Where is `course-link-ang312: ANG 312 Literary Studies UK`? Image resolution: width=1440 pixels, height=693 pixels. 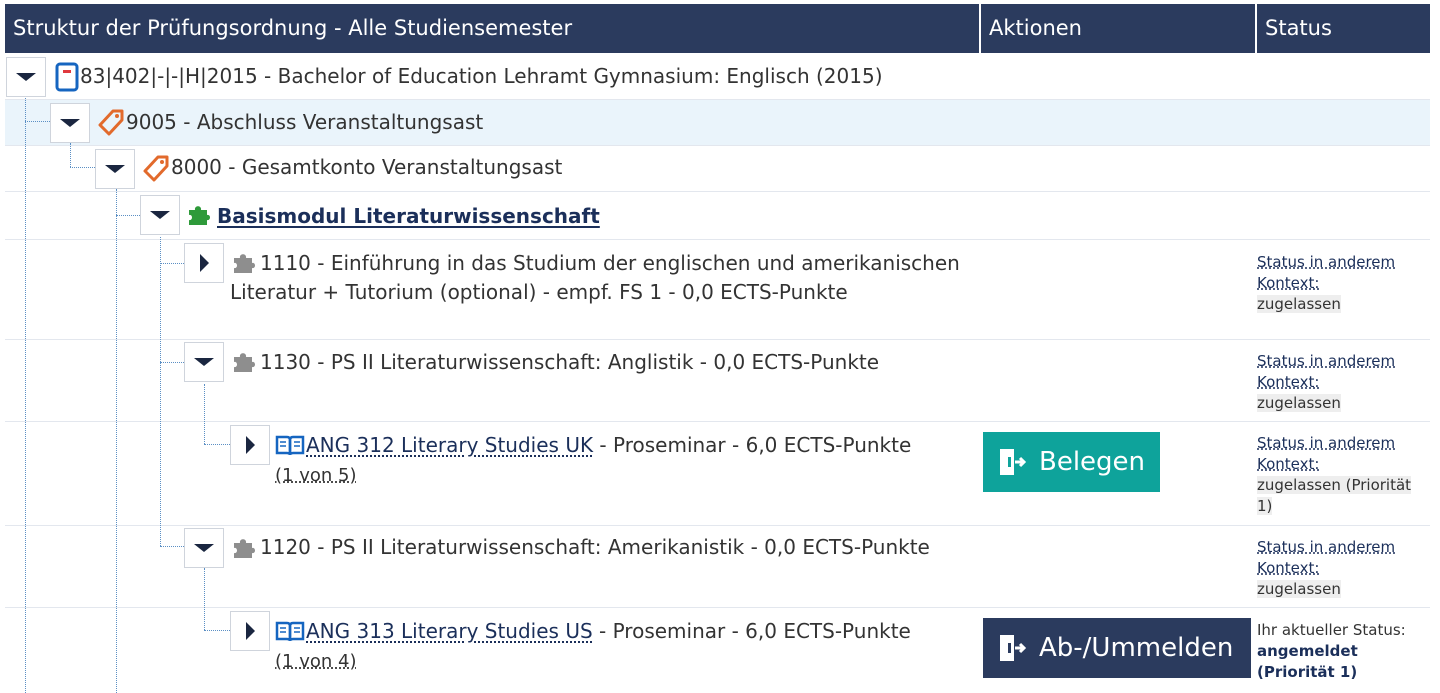 course-link-ang312: ANG 312 Literary Studies UK is located at coordinates (449, 445).